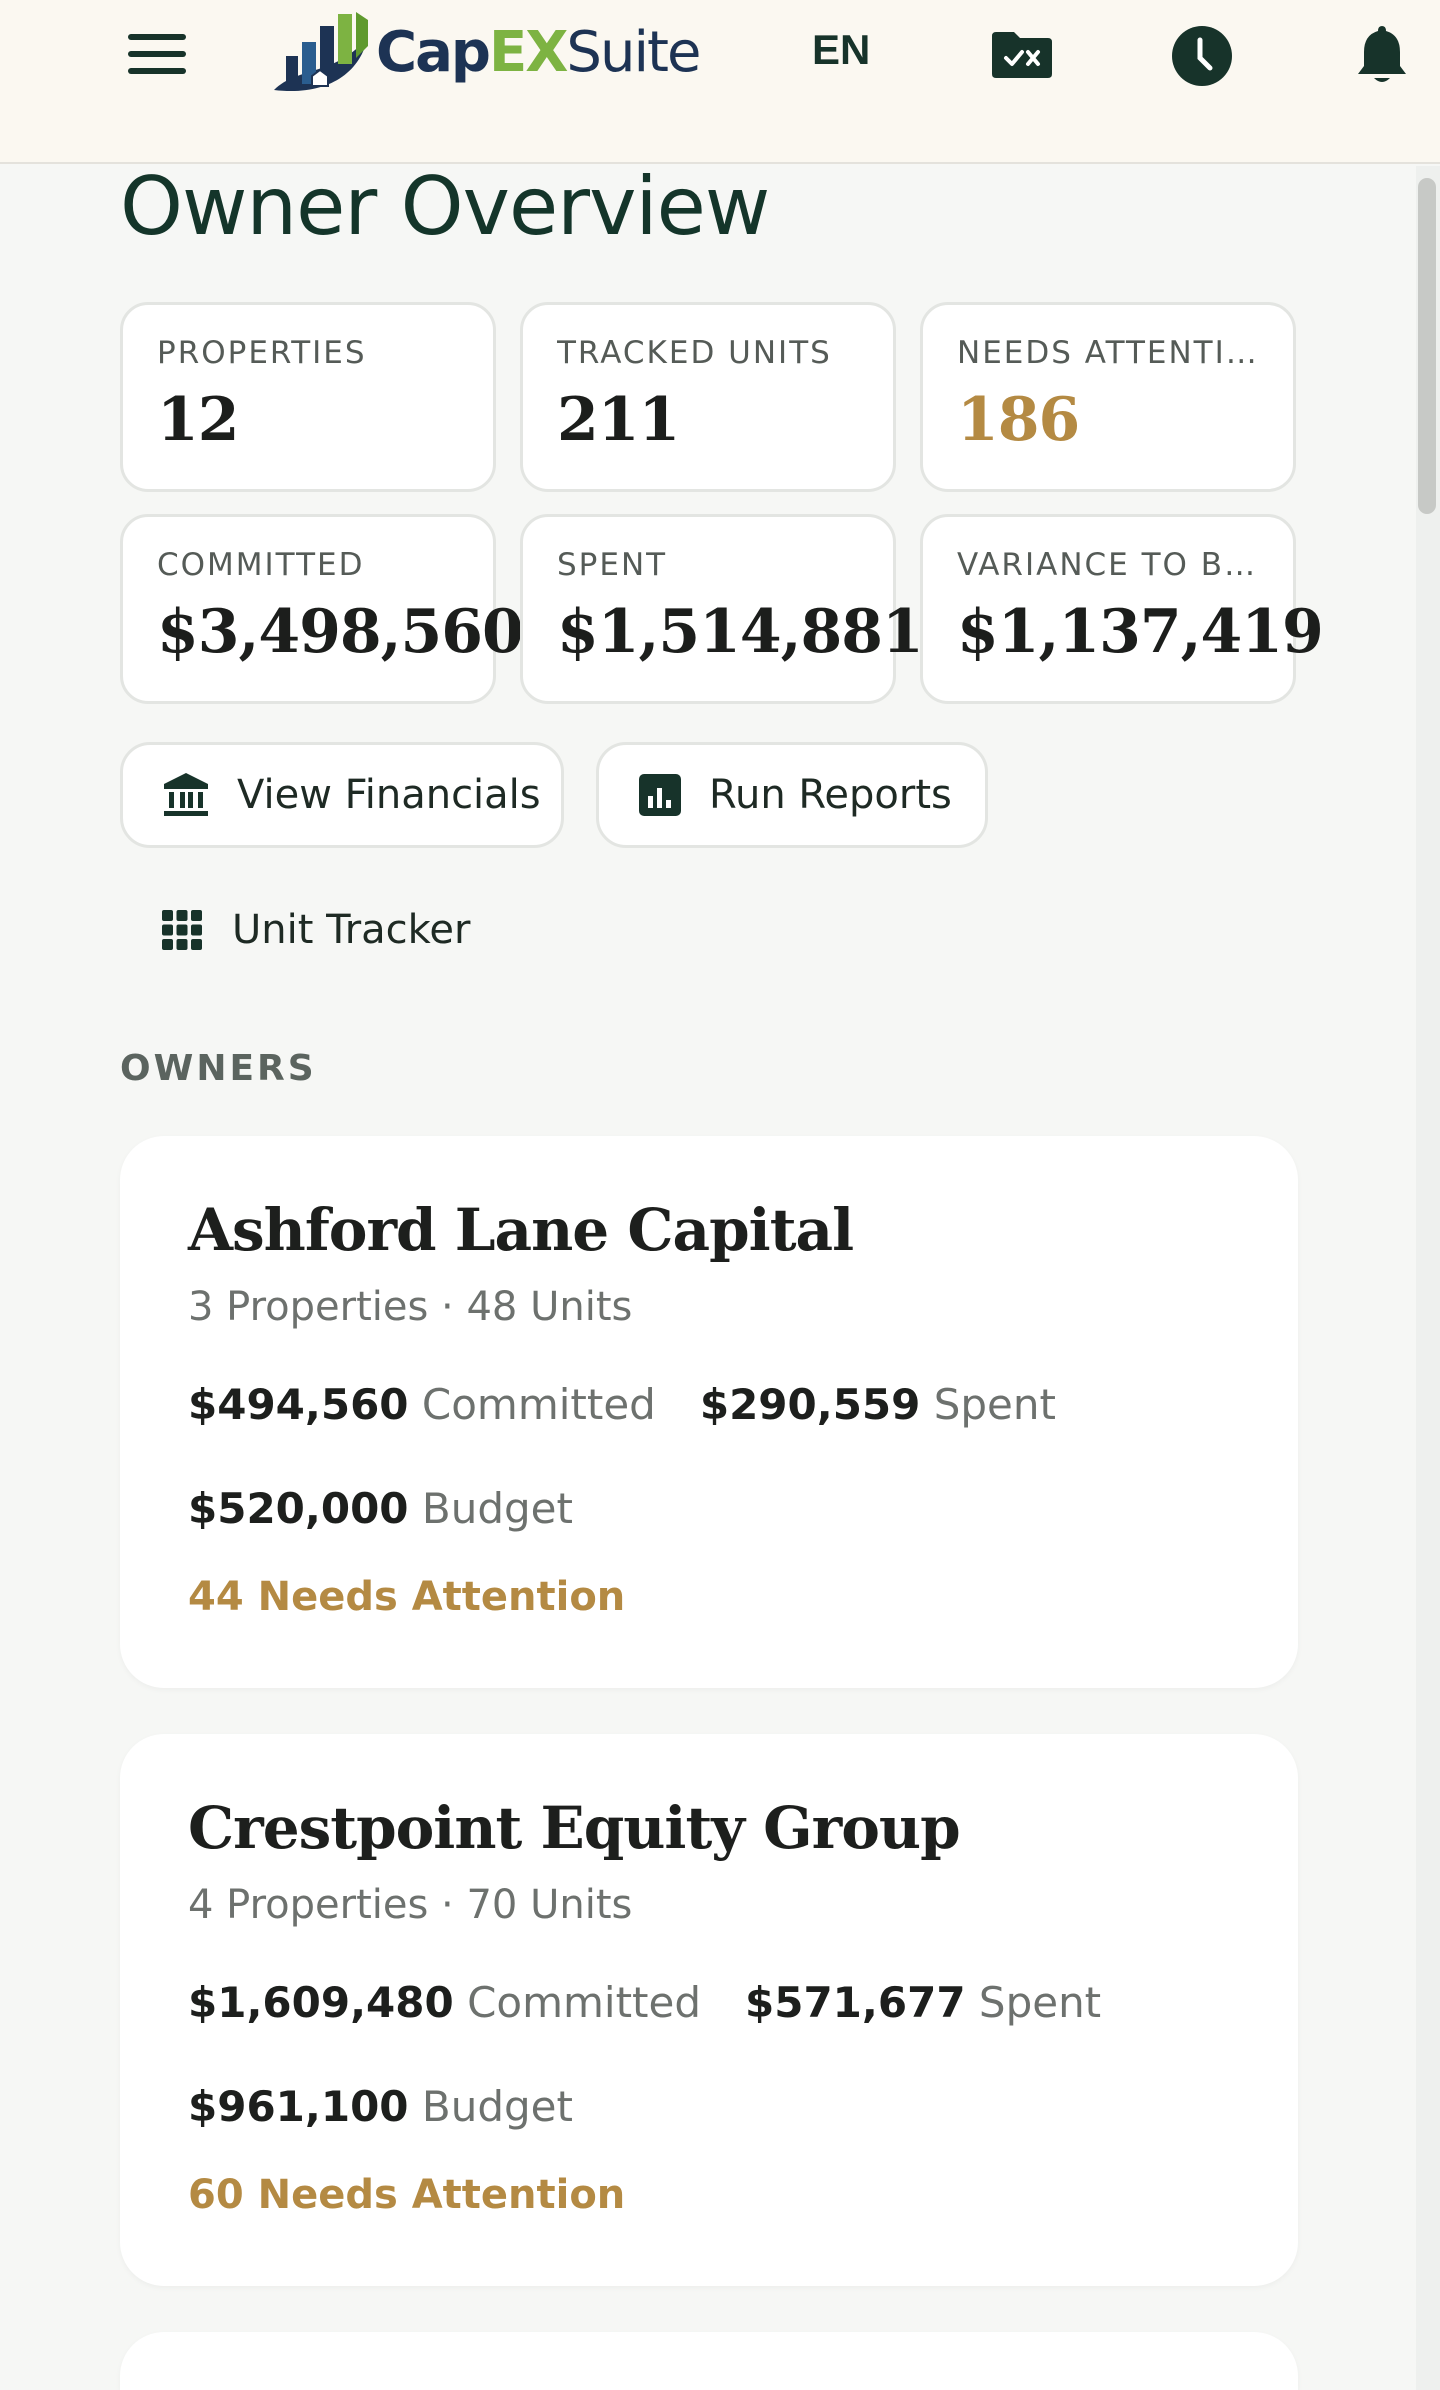 The image size is (1440, 2390). I want to click on owner-metrics-row: $494,560 Committed $290,559 Spent, so click(622, 1404).